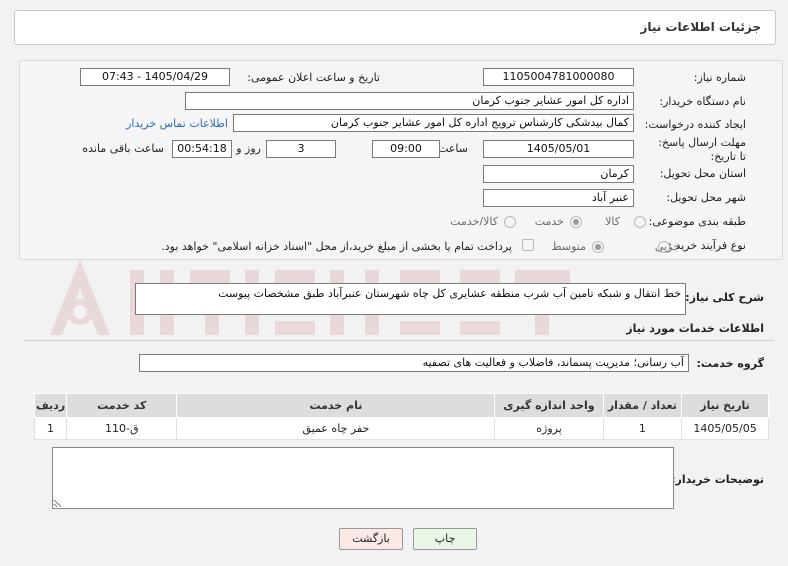 The width and height of the screenshot is (788, 566). I want to click on category-radio-service, so click(576, 222).